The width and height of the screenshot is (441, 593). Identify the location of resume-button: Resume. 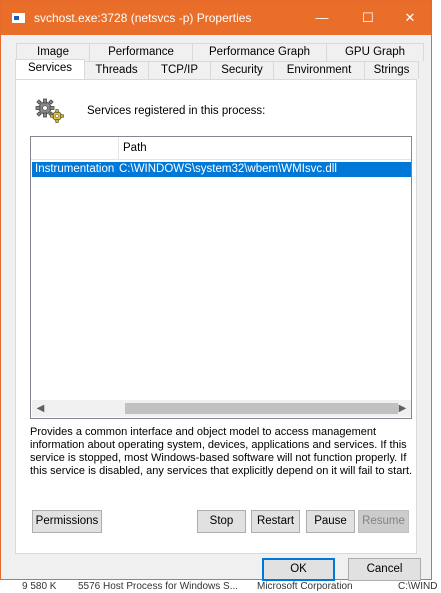
(383, 521).